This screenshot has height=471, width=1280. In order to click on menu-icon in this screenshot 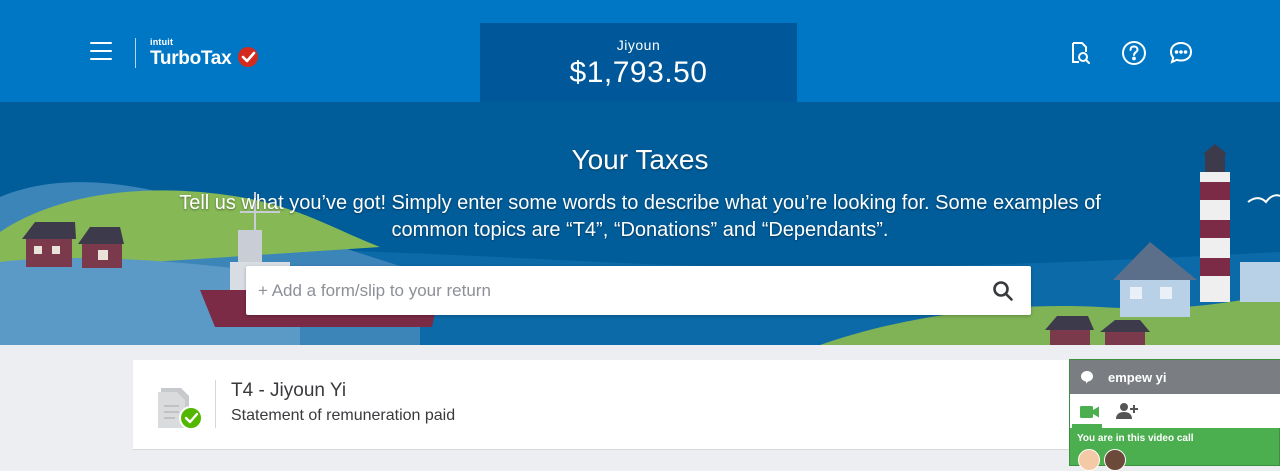, I will do `click(101, 52)`.